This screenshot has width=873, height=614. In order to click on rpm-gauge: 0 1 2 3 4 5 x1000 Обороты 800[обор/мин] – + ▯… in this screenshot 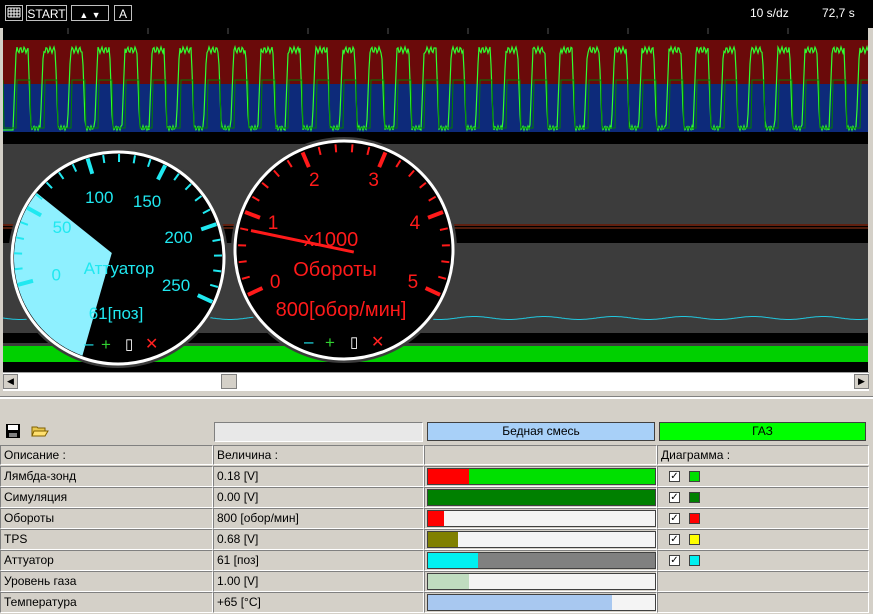, I will do `click(344, 250)`.